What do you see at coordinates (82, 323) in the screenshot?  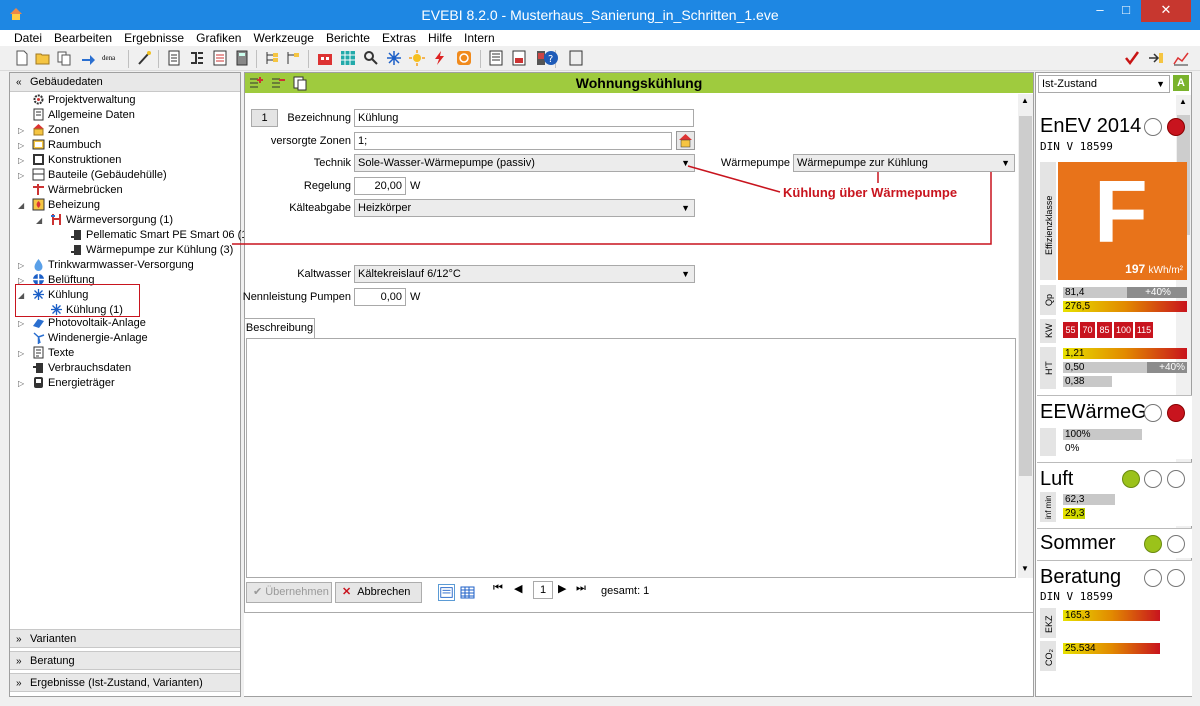 I see `tree-photovoltaik: ▷ Photovoltaik-Anlage` at bounding box center [82, 323].